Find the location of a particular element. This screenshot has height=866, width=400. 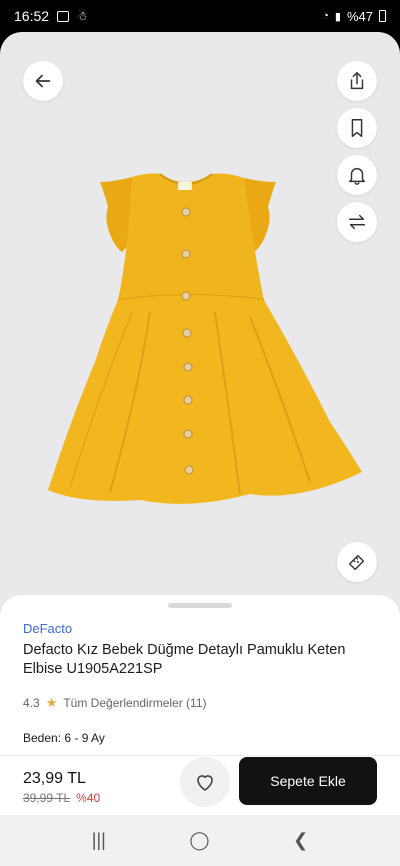

bookmark-icon is located at coordinates (357, 128).